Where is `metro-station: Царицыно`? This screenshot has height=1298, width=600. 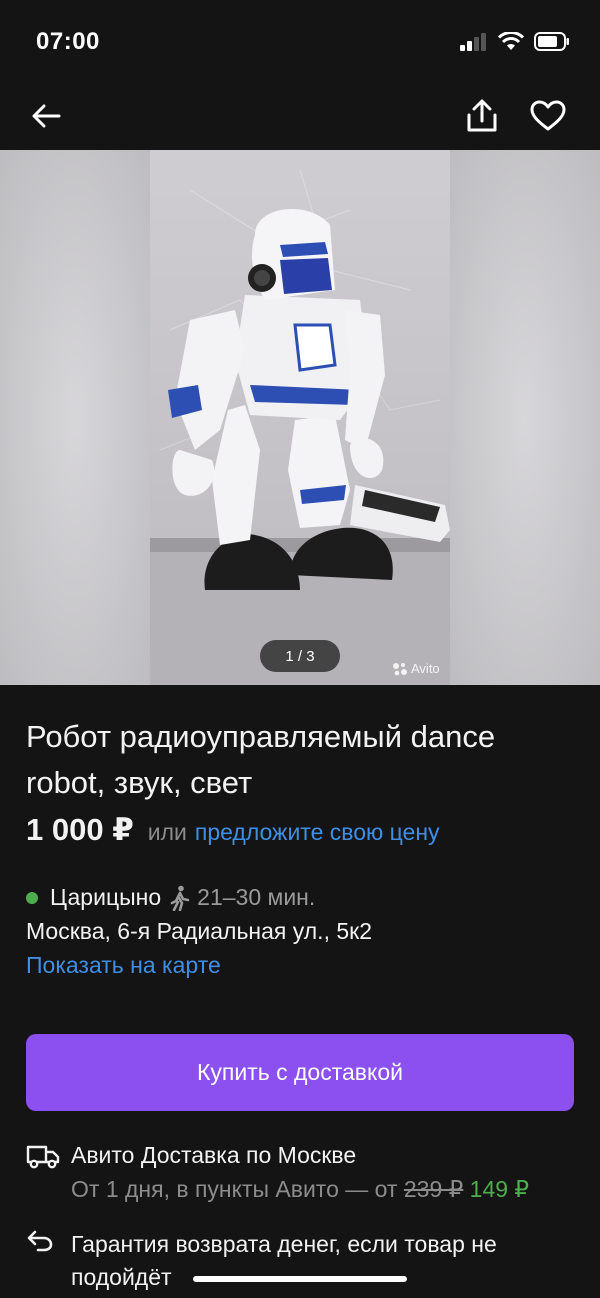 metro-station: Царицыно is located at coordinates (106, 897).